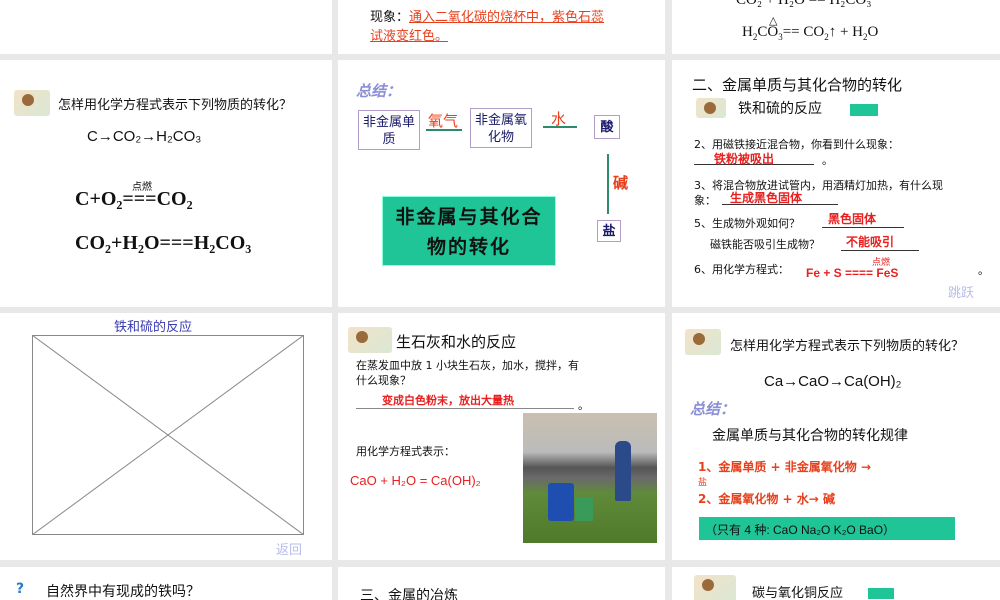 The width and height of the screenshot is (1000, 600). What do you see at coordinates (501, 128) in the screenshot?
I see `box-nonmetal-oxide: 非金属氧化物` at bounding box center [501, 128].